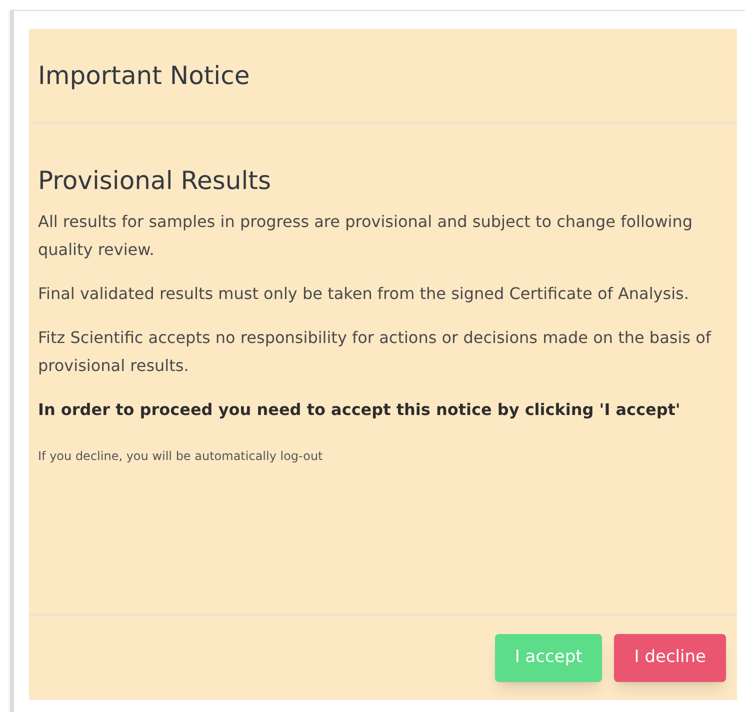  What do you see at coordinates (360, 409) in the screenshot?
I see `notice-text: In order to proceed you need to accept this notice by clicking 'I accept'` at bounding box center [360, 409].